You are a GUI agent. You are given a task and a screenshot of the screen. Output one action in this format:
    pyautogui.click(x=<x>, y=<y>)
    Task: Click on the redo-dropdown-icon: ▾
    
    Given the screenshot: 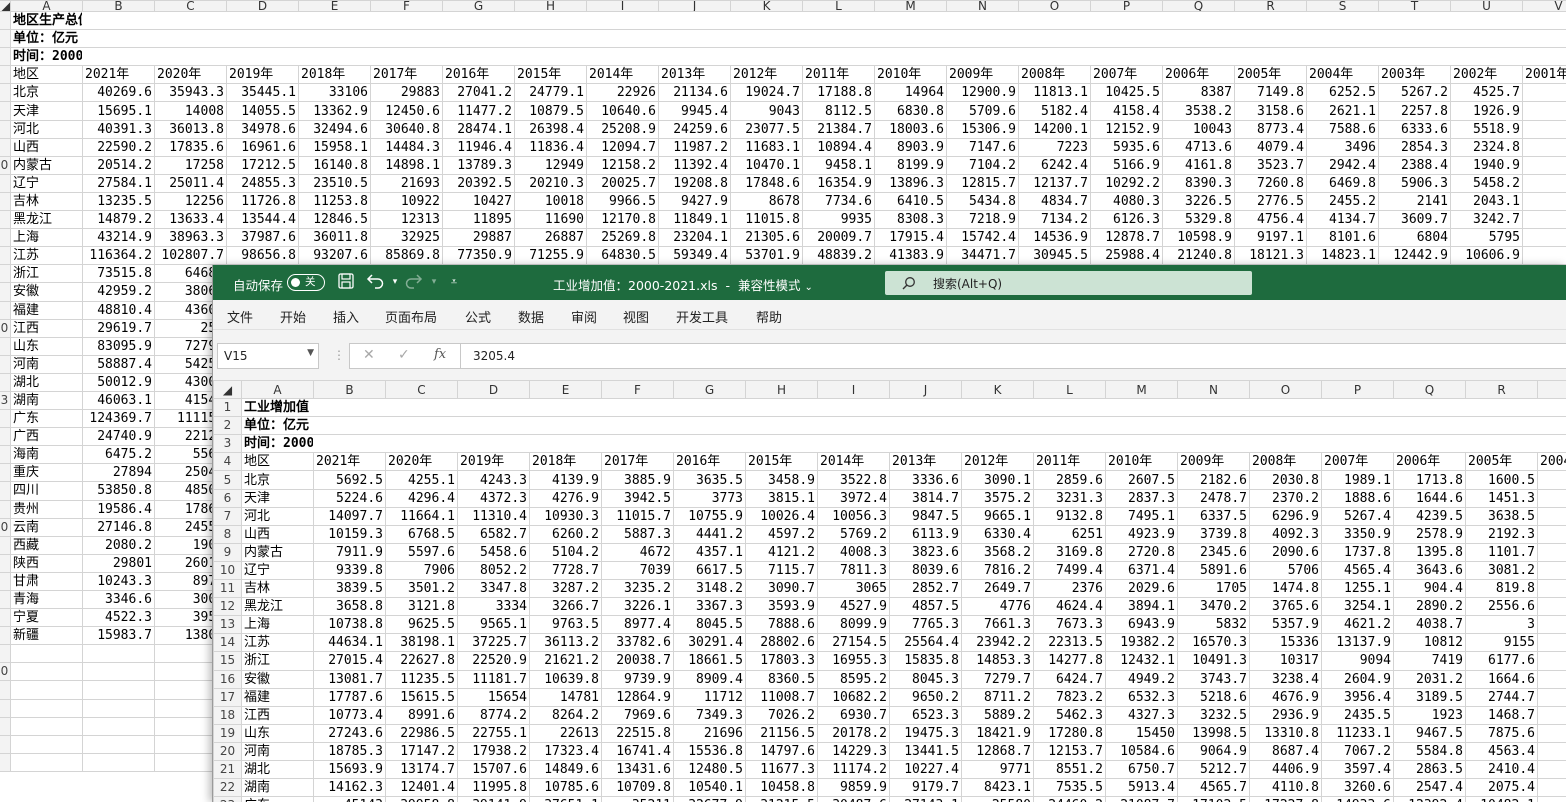 What is the action you would take?
    pyautogui.click(x=434, y=282)
    